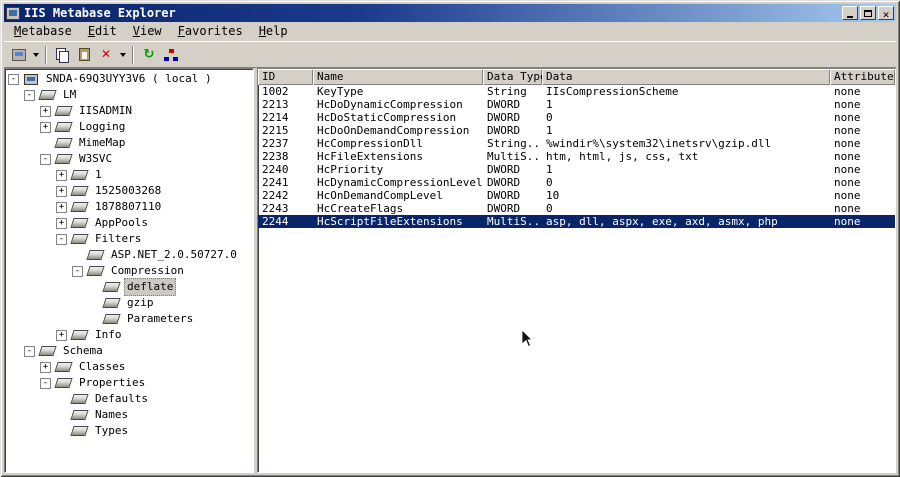  Describe the element at coordinates (100, 13) in the screenshot. I see `window-title: IIS Metabase Explorer` at that location.